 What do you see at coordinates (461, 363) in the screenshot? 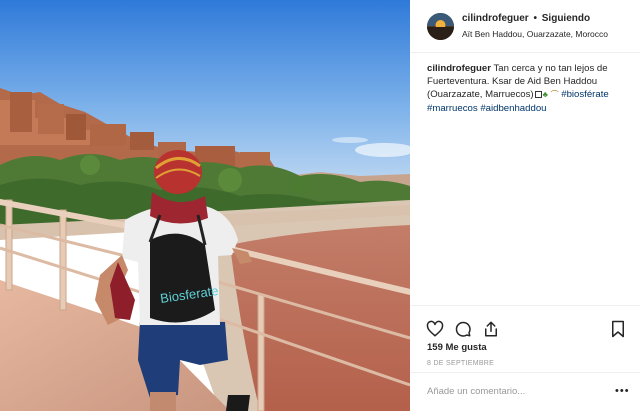
I see `post-date: 8 DE SEPTIEMBRE` at bounding box center [461, 363].